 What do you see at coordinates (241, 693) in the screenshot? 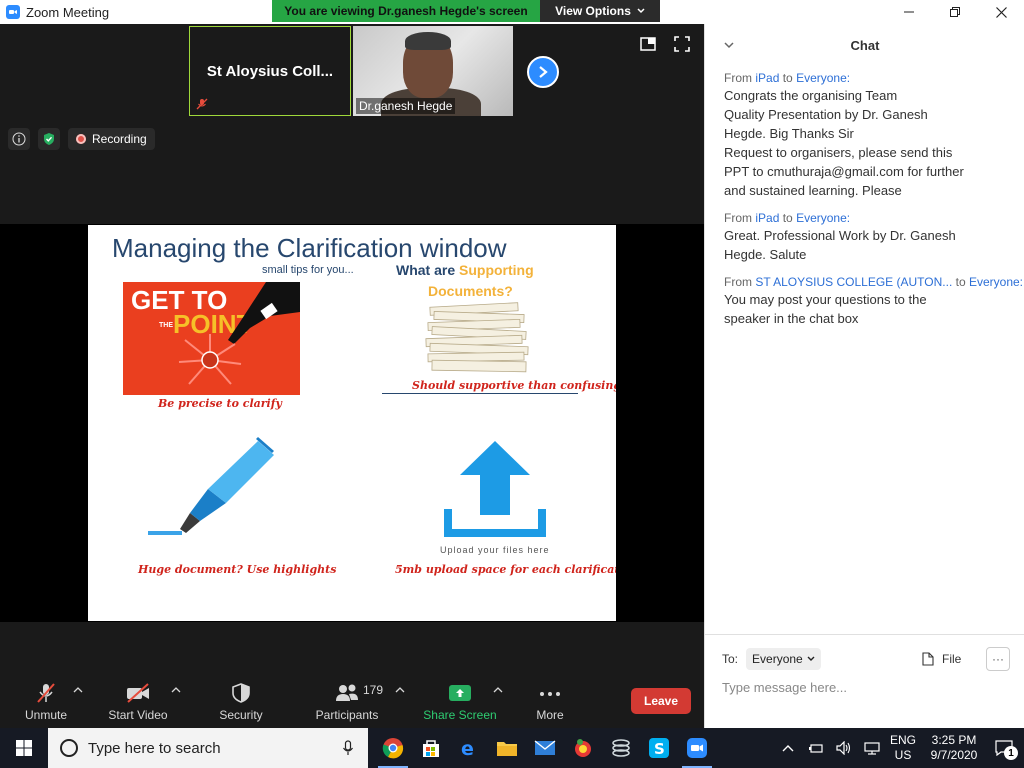
I see `shield-icon` at bounding box center [241, 693].